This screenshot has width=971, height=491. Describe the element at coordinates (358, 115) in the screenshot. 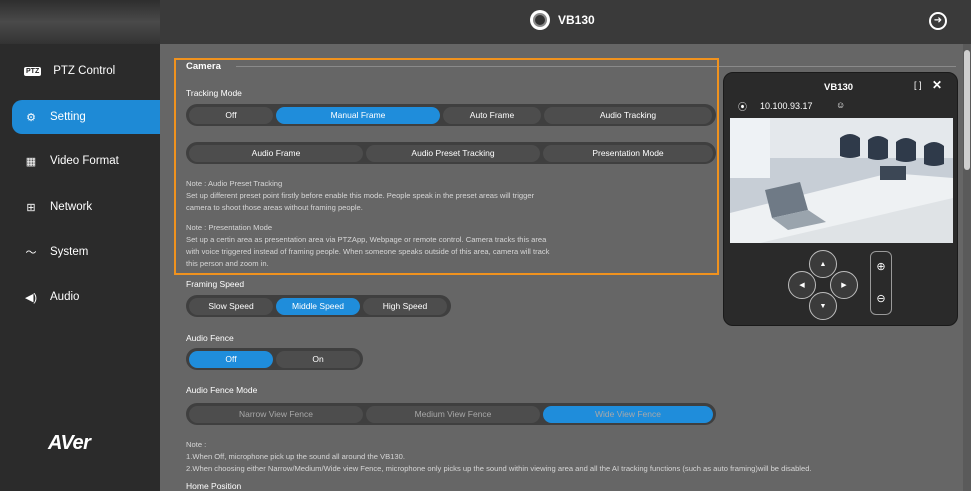

I see `tracking-option-manual-frame: Manual Frame` at that location.